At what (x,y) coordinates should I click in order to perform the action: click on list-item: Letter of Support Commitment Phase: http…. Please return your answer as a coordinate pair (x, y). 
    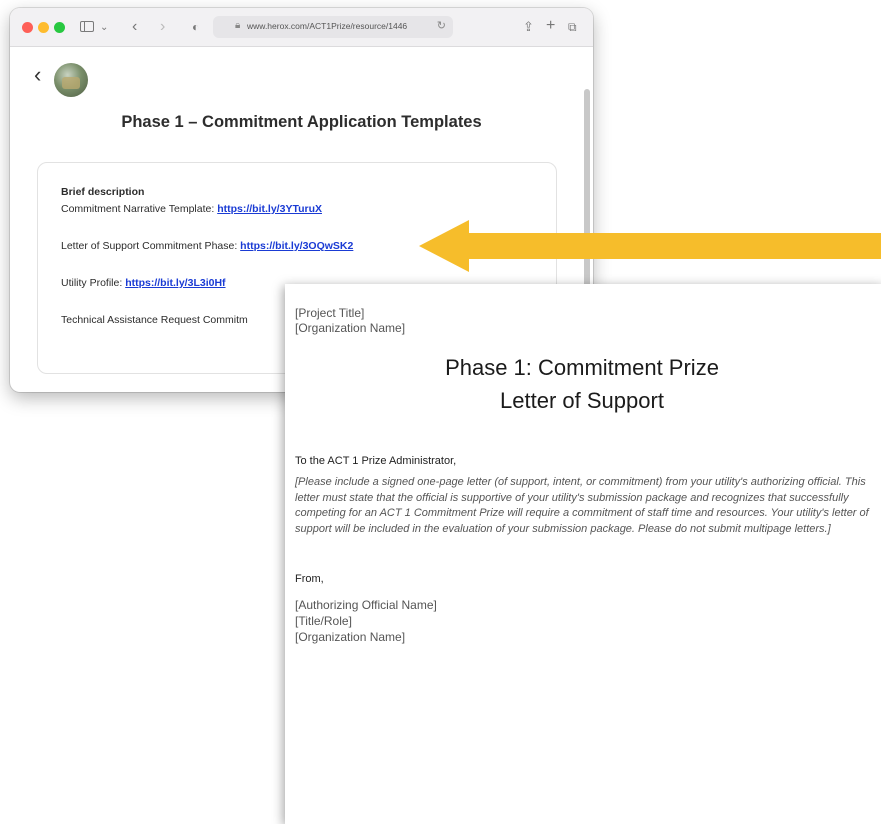
    Looking at the image, I should click on (207, 246).